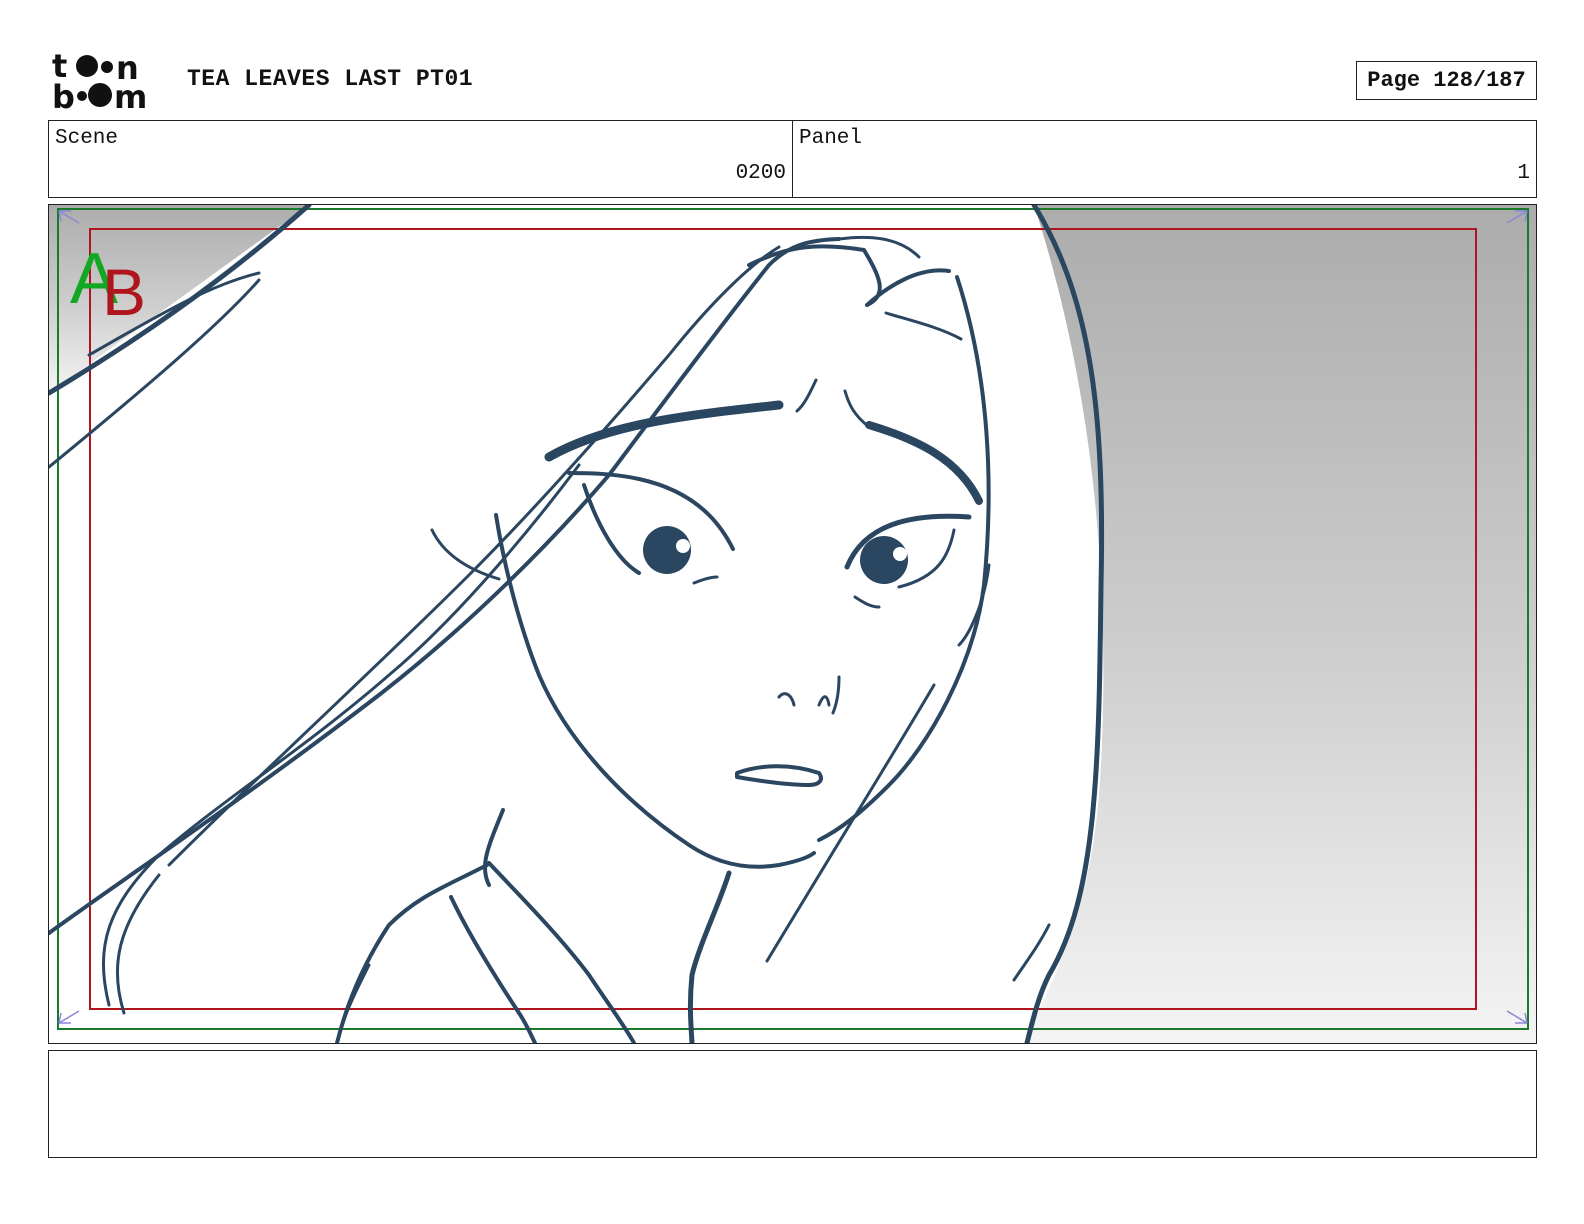 The height and width of the screenshot is (1224, 1584). Describe the element at coordinates (1523, 173) in the screenshot. I see `panel-number: 1` at that location.